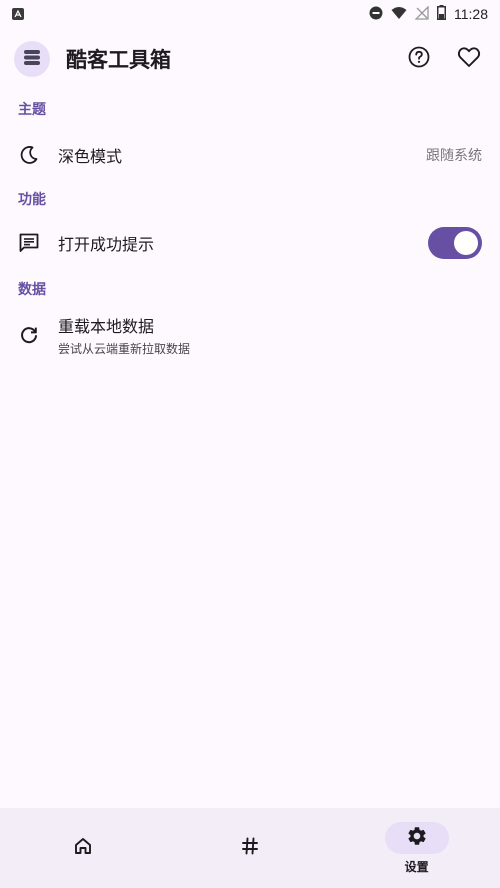  What do you see at coordinates (466, 243) in the screenshot?
I see `switch-thumb` at bounding box center [466, 243].